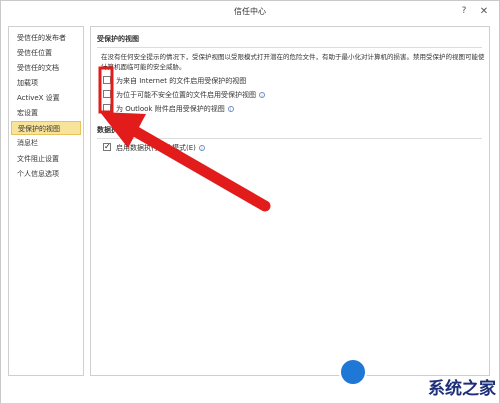 The image size is (500, 403). I want to click on sidebar-item-message-bar: 消息栏, so click(46, 143).